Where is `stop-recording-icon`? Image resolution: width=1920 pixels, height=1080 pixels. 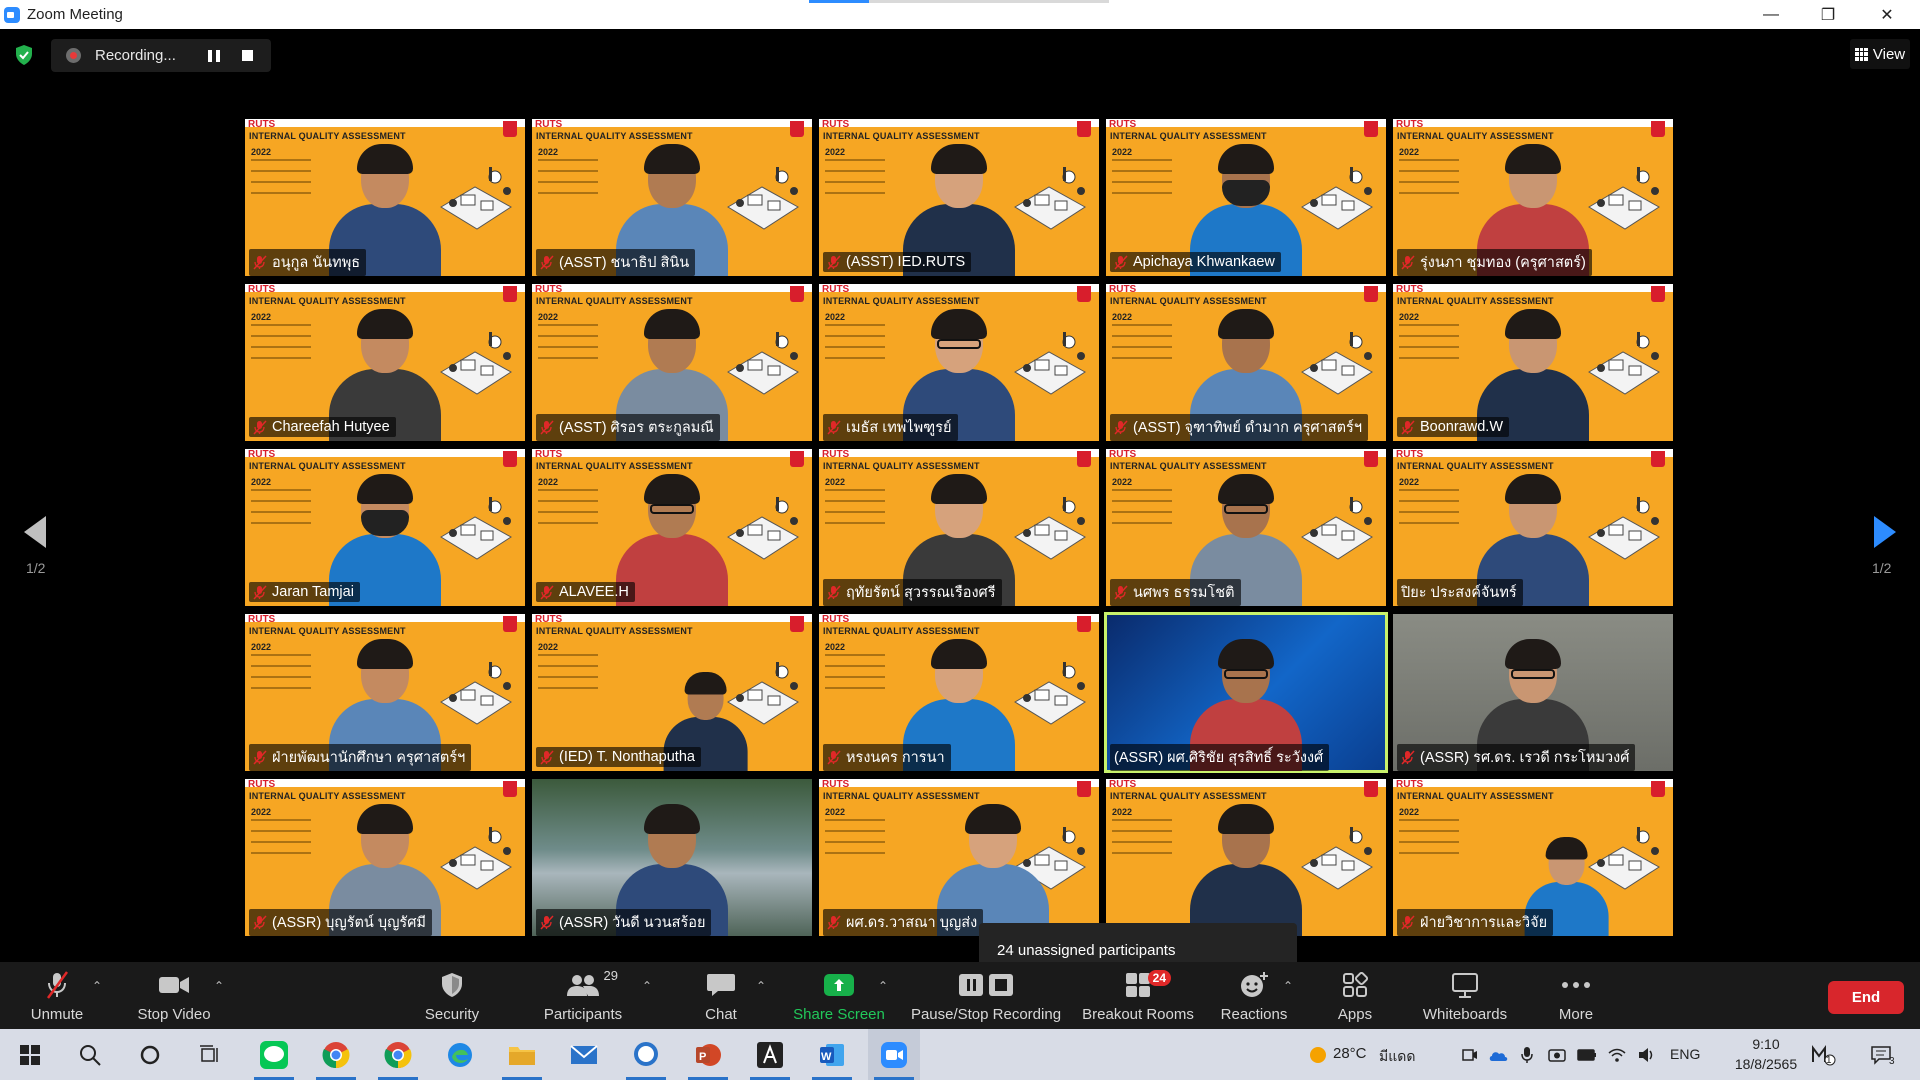 stop-recording-icon is located at coordinates (247, 55).